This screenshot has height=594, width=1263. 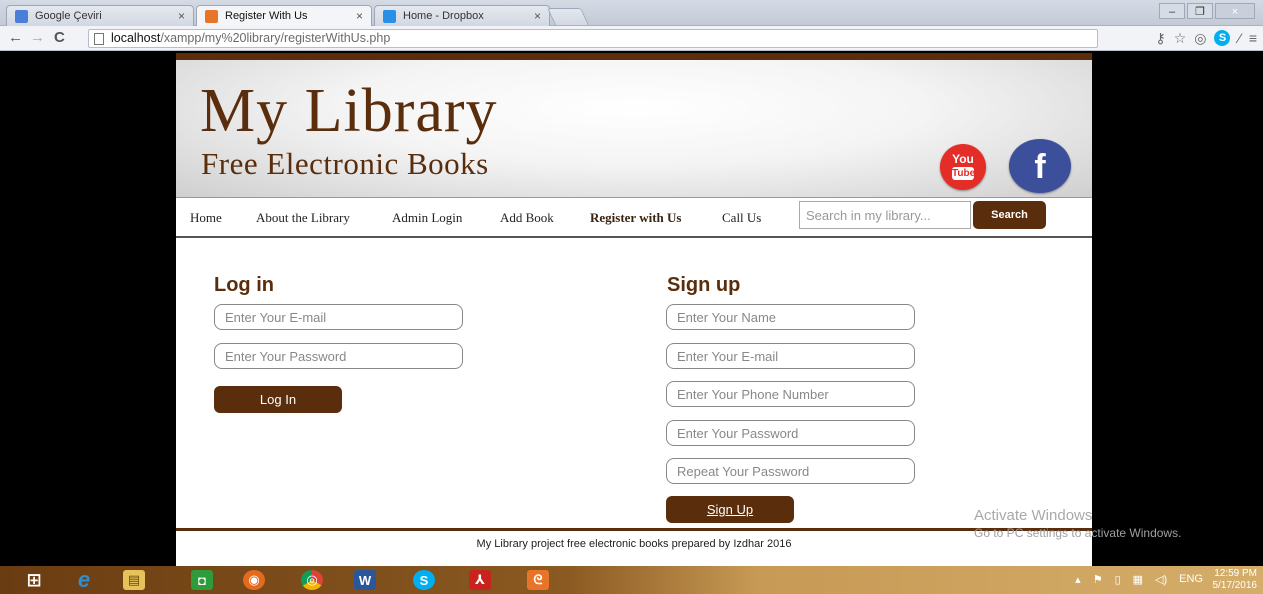 I want to click on network-icon: ▦, so click(x=1138, y=579).